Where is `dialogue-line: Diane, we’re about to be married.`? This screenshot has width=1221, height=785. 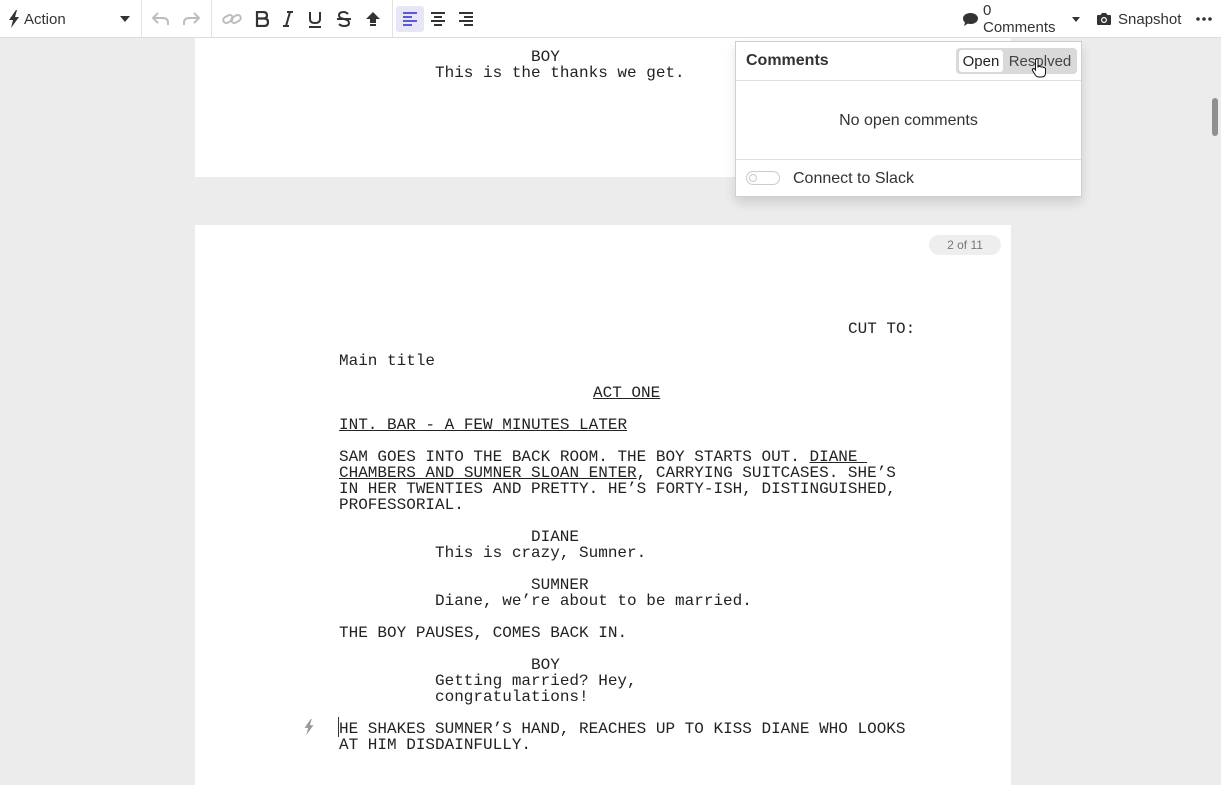 dialogue-line: Diane, we’re about to be married. is located at coordinates (593, 601).